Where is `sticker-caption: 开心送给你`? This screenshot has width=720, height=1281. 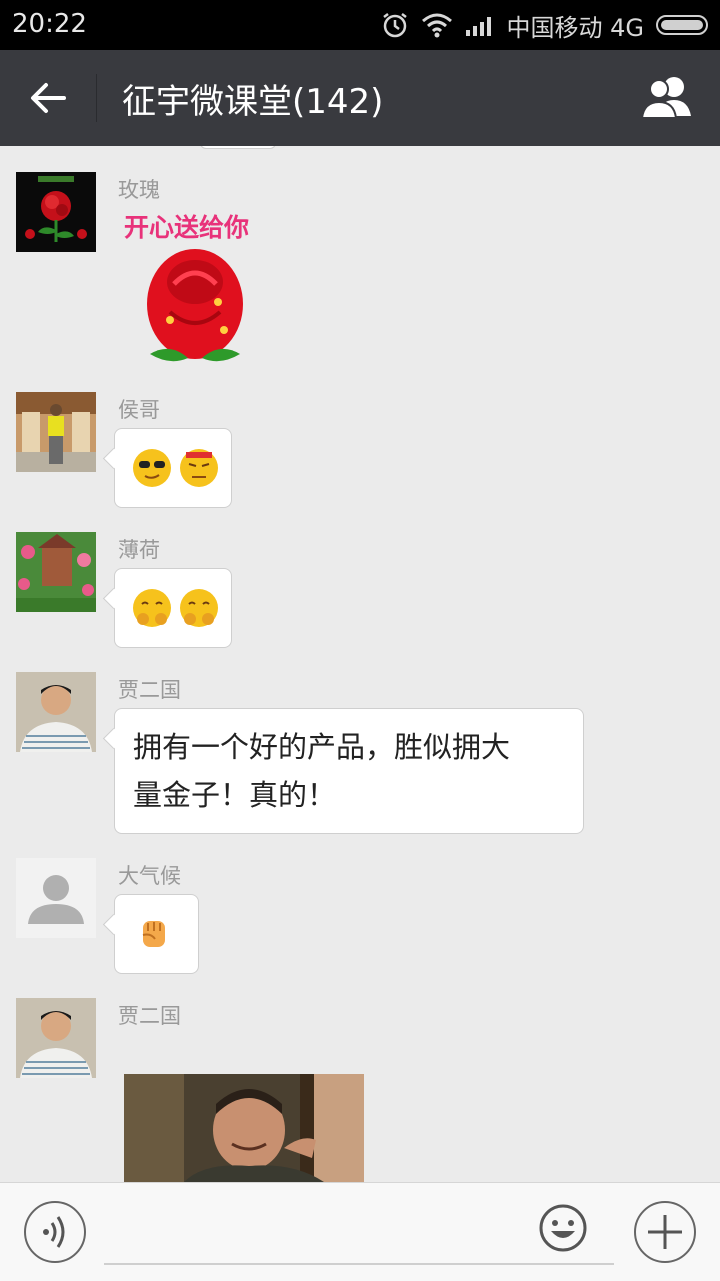
sticker-caption: 开心送给你 is located at coordinates (187, 227).